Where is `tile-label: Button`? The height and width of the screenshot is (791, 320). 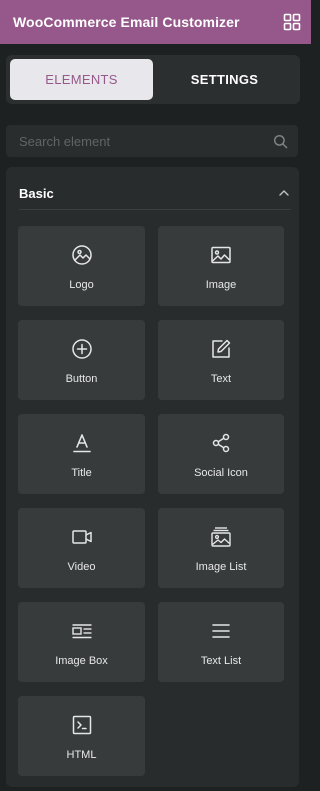
tile-label: Button is located at coordinates (81, 378).